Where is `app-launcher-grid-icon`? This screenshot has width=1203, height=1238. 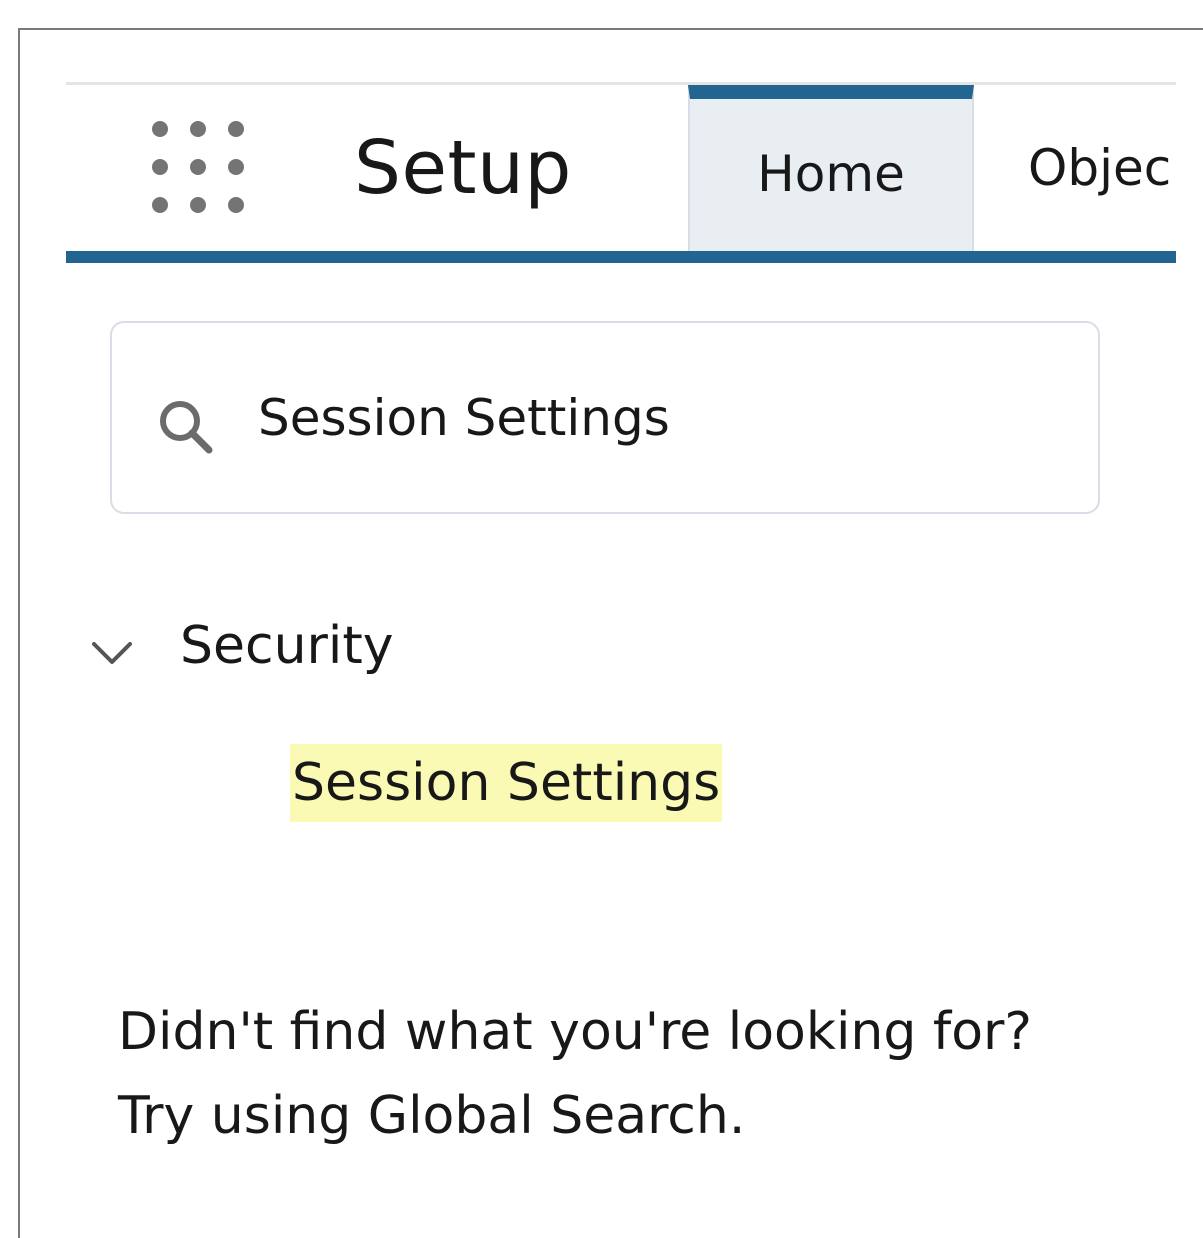 app-launcher-grid-icon is located at coordinates (202, 171).